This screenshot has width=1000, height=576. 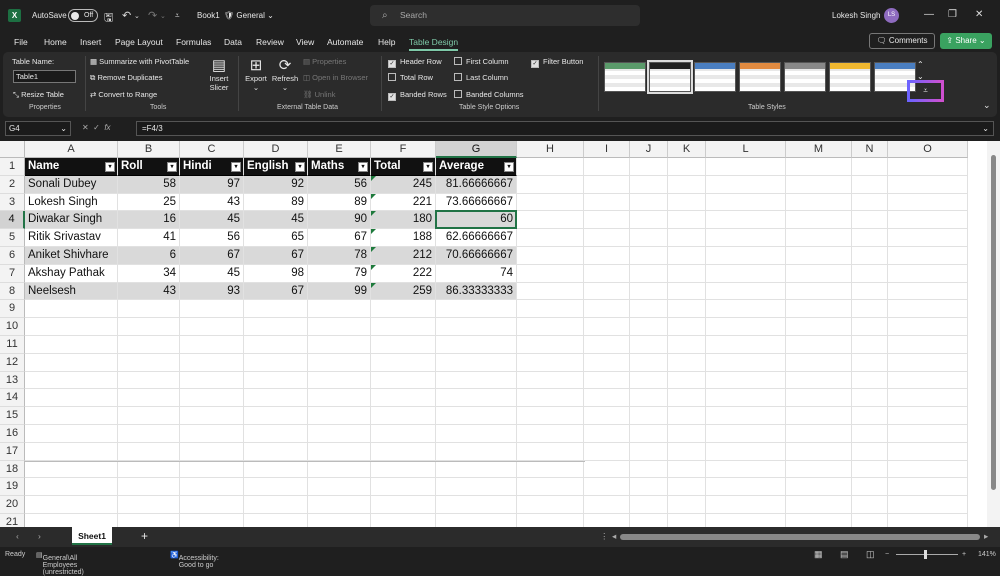 I want to click on column-header-m: M, so click(x=819, y=149).